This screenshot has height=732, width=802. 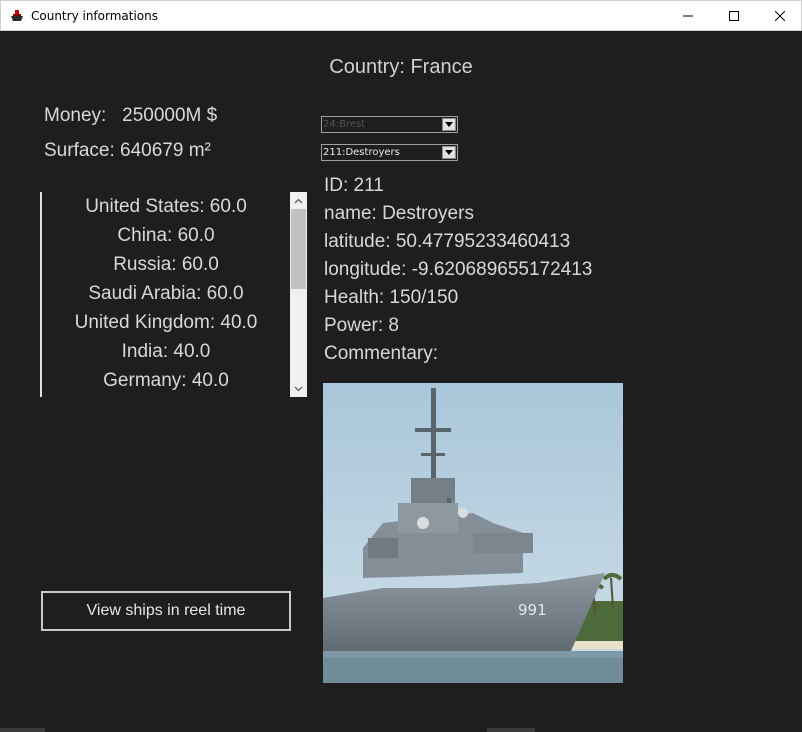 What do you see at coordinates (166, 351) in the screenshot?
I see `list-item: India: 40.0` at bounding box center [166, 351].